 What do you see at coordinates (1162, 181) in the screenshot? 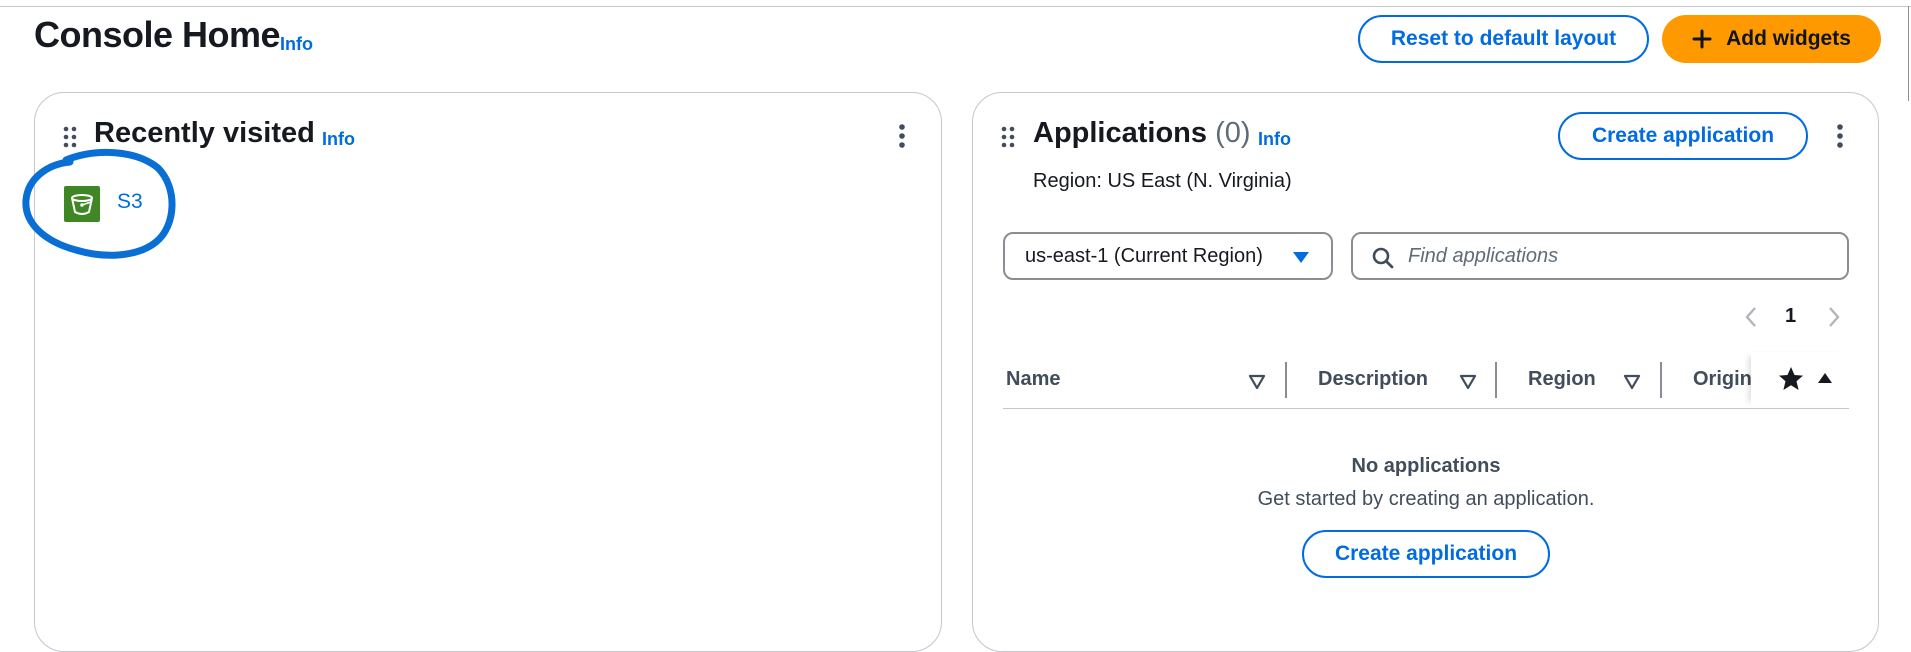
I see `region-description: Region: US East (N. Virginia)` at bounding box center [1162, 181].